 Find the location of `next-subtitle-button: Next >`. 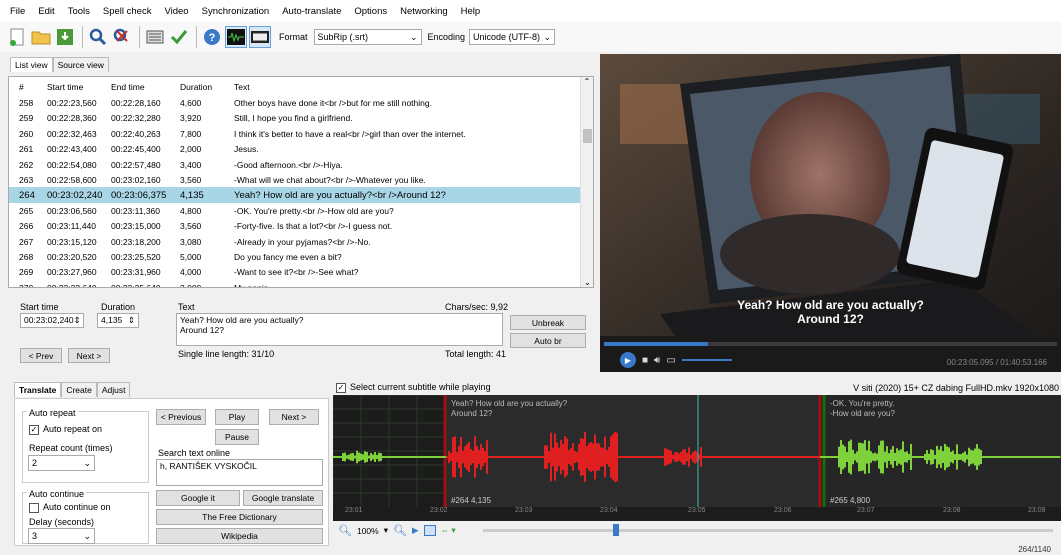

next-subtitle-button: Next > is located at coordinates (294, 417).